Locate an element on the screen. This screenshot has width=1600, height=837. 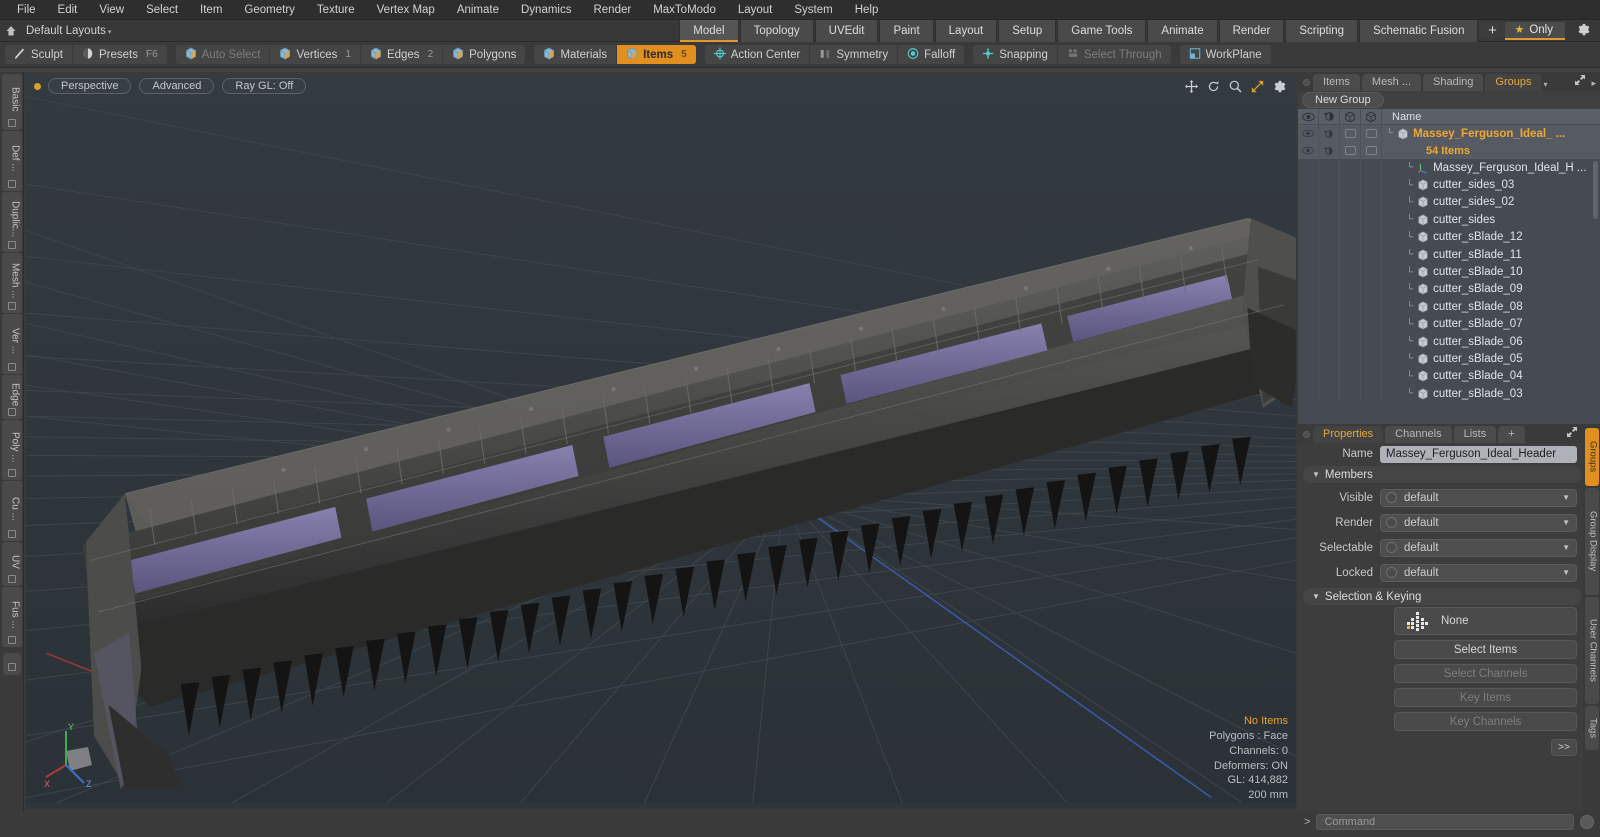
forward-button: >> is located at coordinates (1564, 747).